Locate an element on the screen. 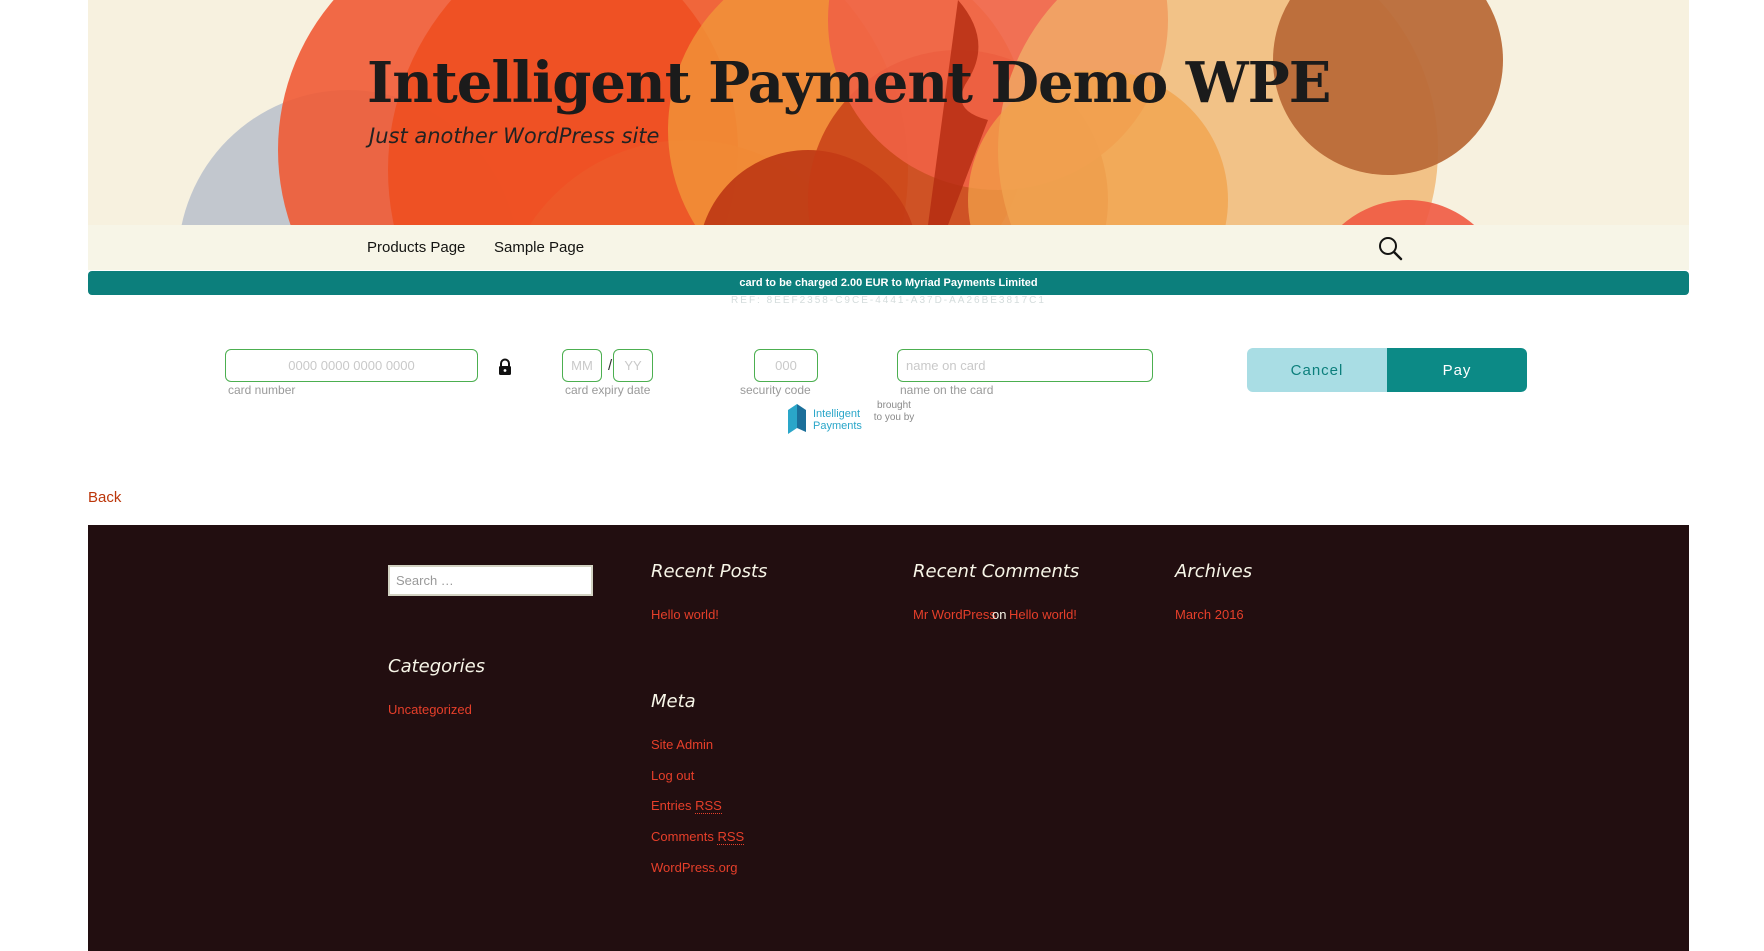  archives-title: Archives is located at coordinates (1214, 571).